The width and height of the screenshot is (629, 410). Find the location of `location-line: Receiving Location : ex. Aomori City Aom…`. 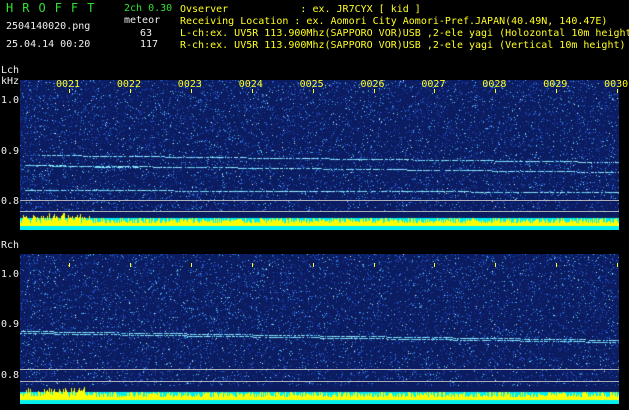

location-line: Receiving Location : ex. Aomori City Aom… is located at coordinates (394, 21).